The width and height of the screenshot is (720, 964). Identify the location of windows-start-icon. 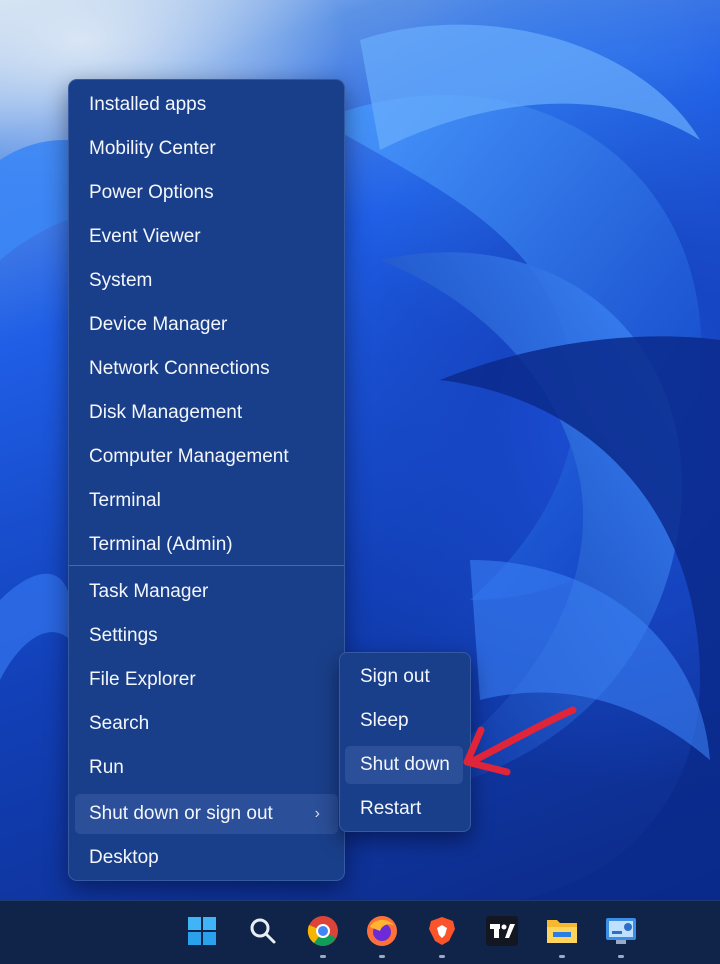
(202, 931).